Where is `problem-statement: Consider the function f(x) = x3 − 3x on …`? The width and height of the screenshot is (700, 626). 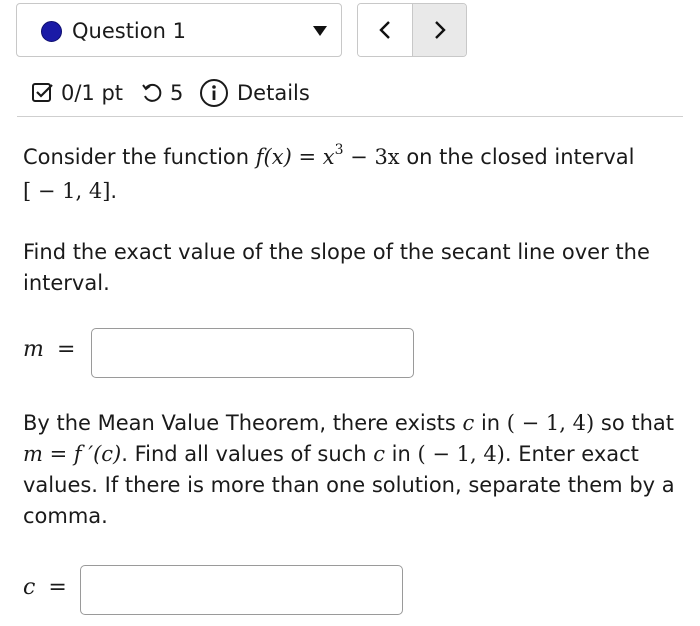
problem-statement: Consider the function f(x) = x3 − 3x on … is located at coordinates (353, 174).